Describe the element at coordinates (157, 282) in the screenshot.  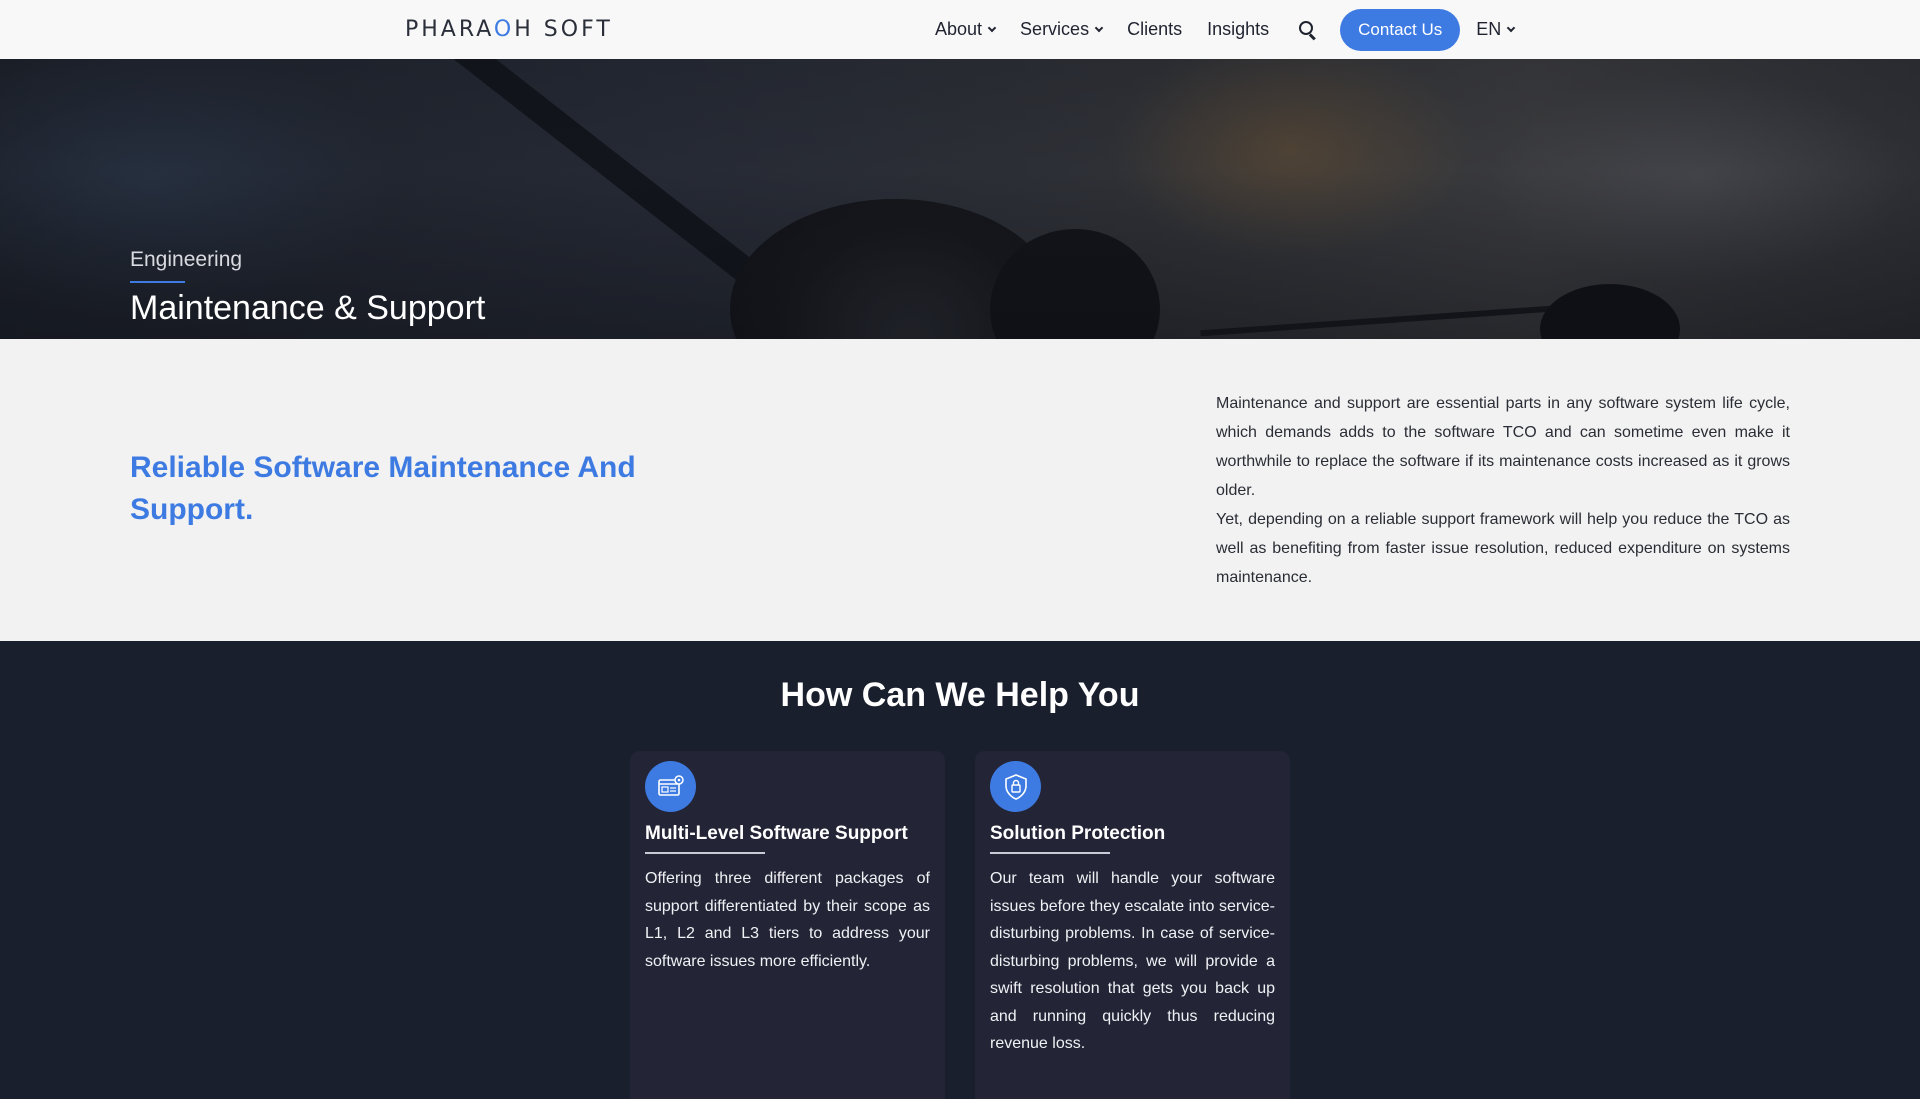
I see `hero-kicker-underline` at that location.